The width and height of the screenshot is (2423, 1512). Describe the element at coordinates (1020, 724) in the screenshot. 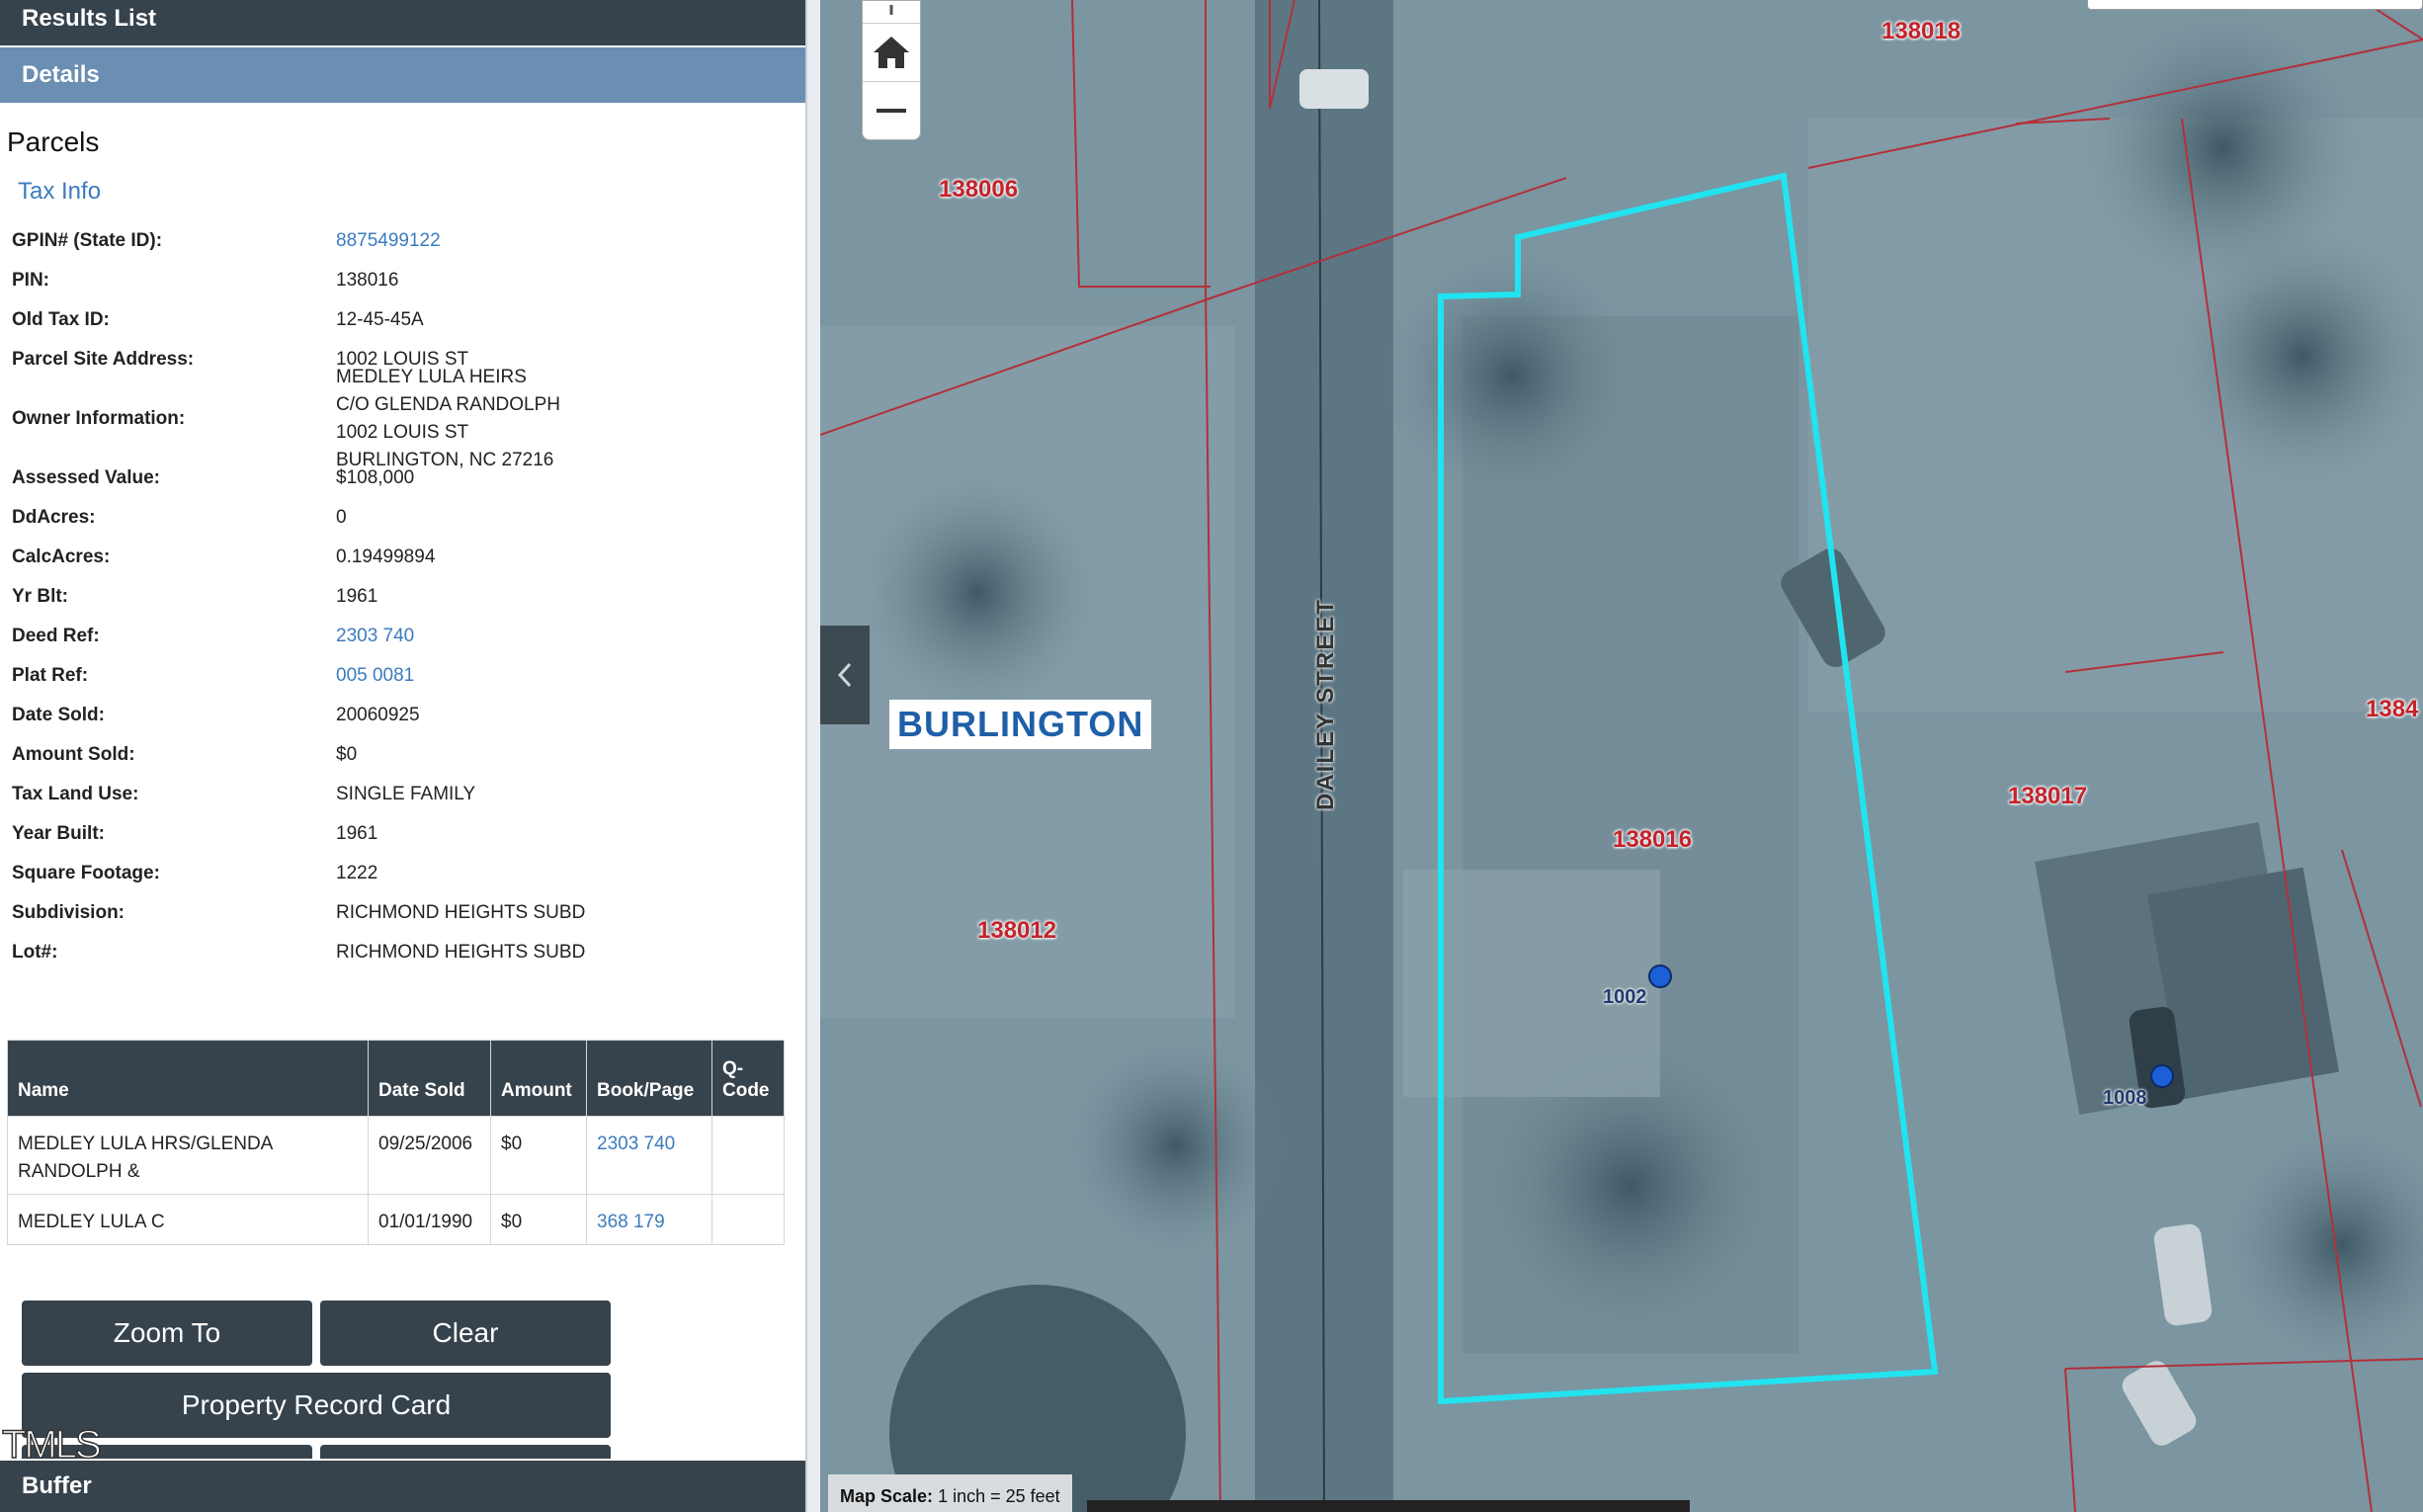

I see `city-label: BURLINGTON` at that location.